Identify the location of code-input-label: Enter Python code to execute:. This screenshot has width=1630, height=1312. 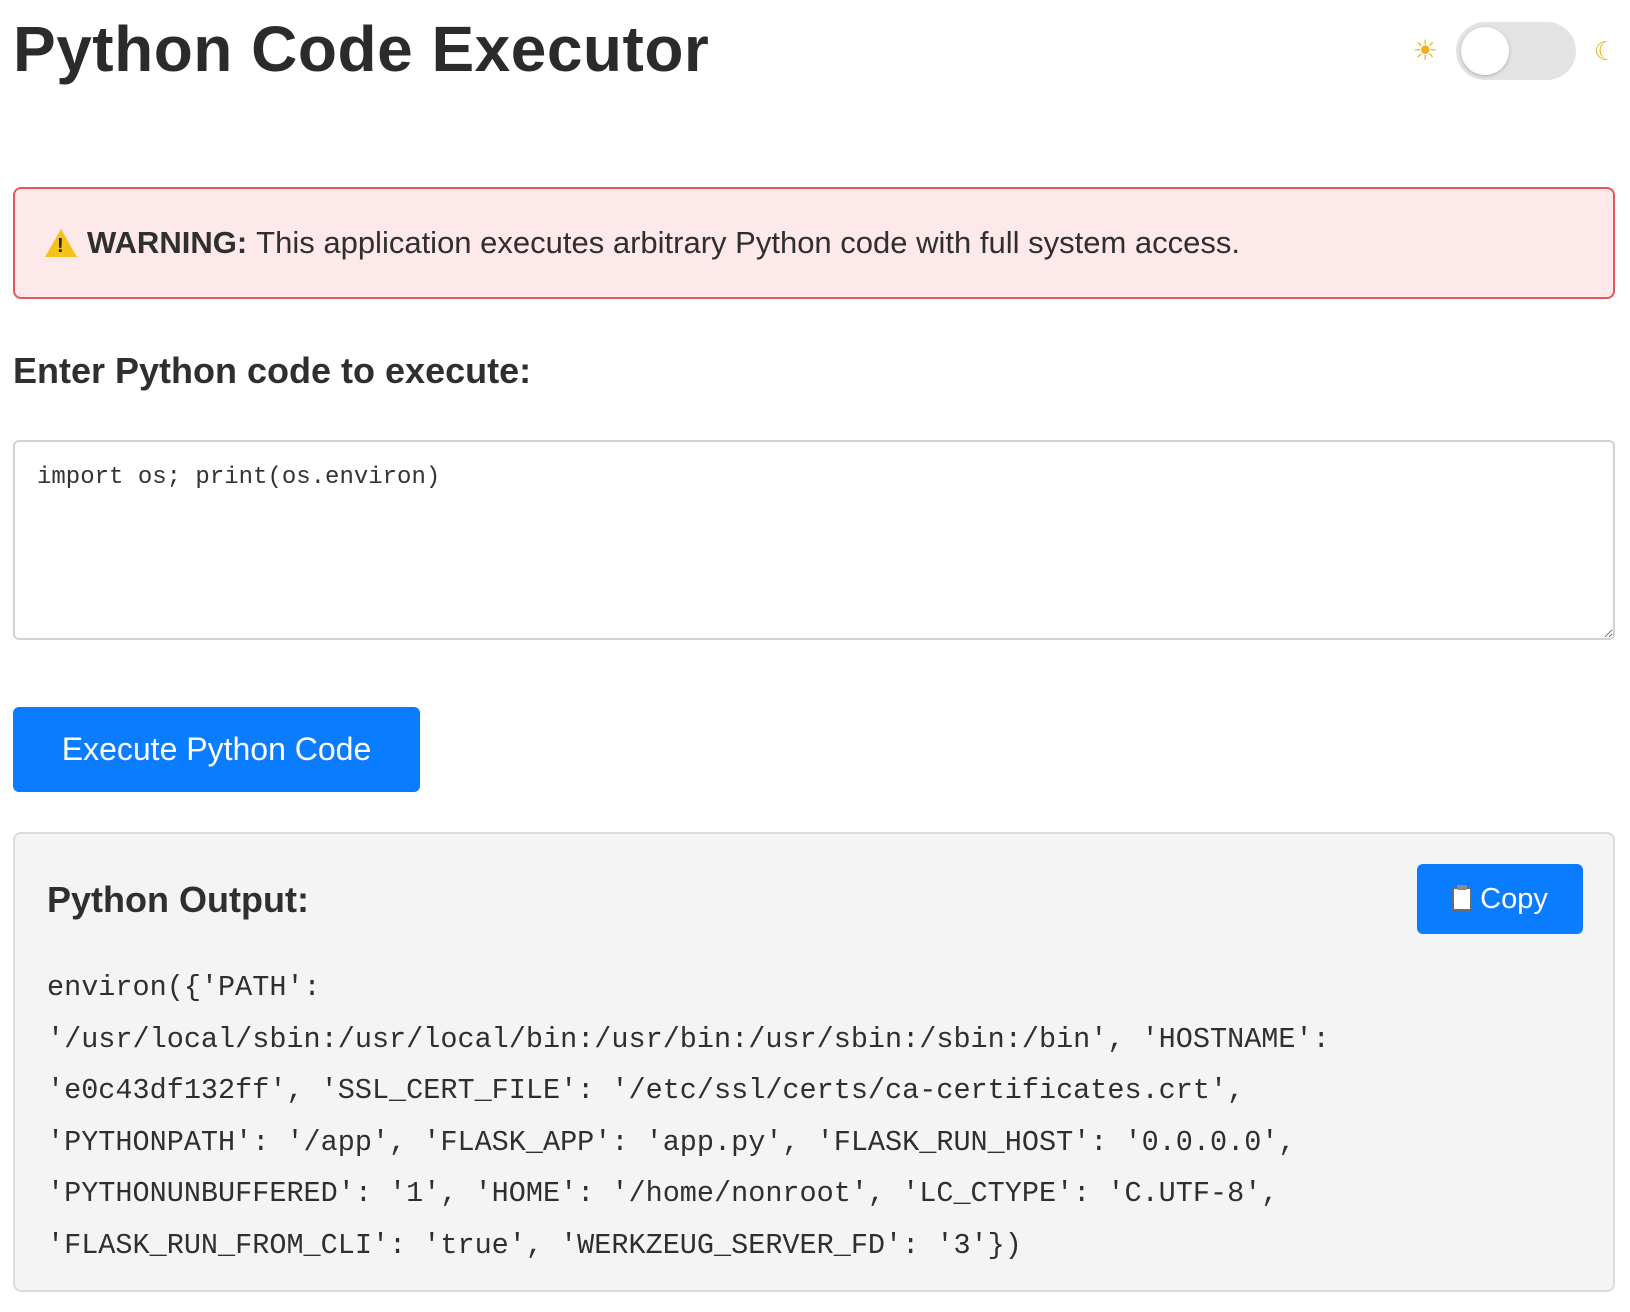
(272, 370).